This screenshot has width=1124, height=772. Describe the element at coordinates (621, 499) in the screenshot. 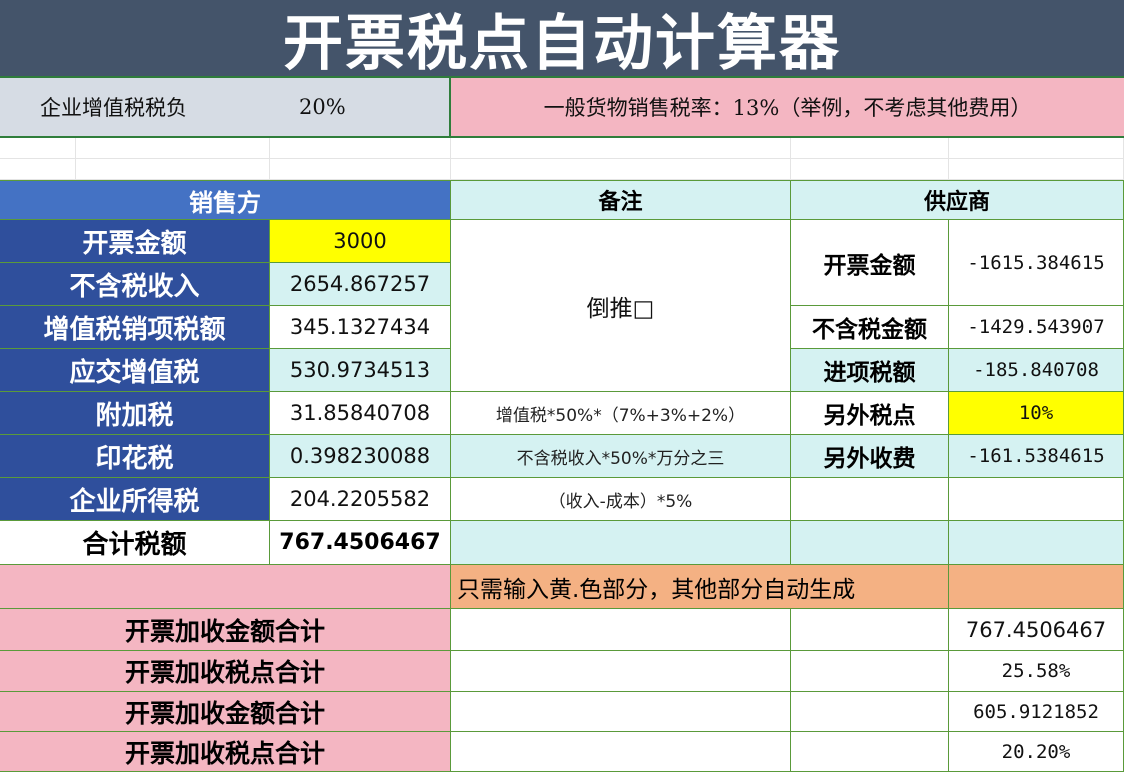

I see `notes-income-formula: （收入-成本）*5%` at that location.